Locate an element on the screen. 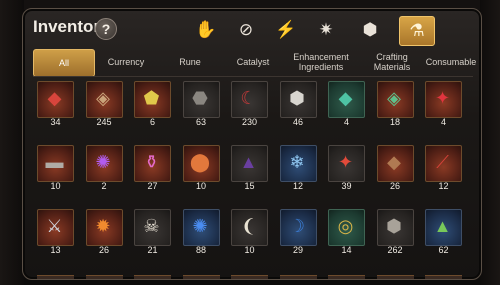  tab-enhancement-ingredients: Enhancement Ingredients is located at coordinates (321, 62).